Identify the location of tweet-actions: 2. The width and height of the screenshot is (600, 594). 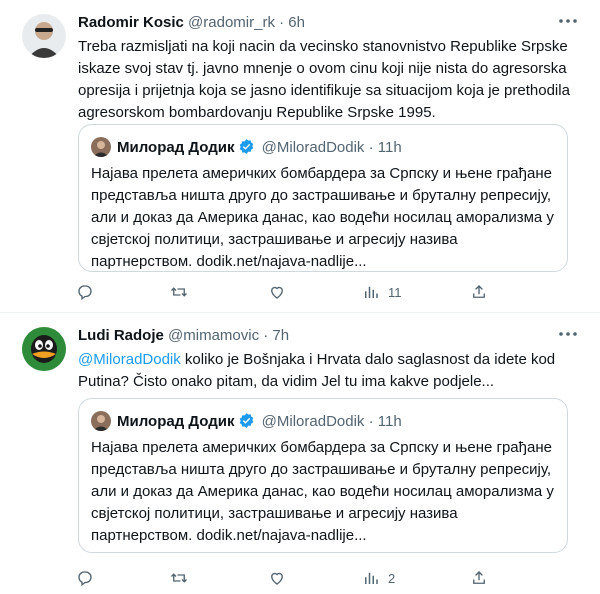
(282, 578).